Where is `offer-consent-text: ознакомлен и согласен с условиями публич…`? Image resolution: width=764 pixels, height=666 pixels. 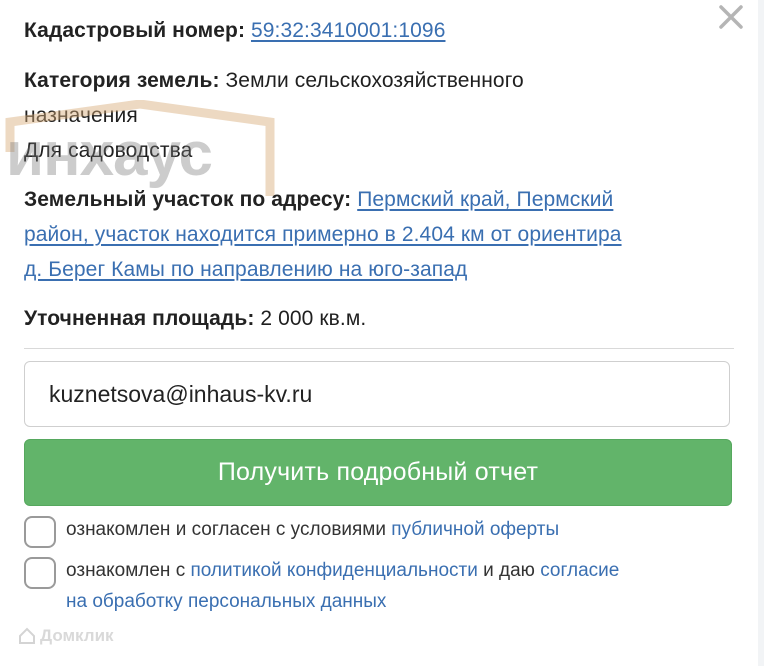 offer-consent-text: ознакомлен и согласен с условиями публич… is located at coordinates (312, 529).